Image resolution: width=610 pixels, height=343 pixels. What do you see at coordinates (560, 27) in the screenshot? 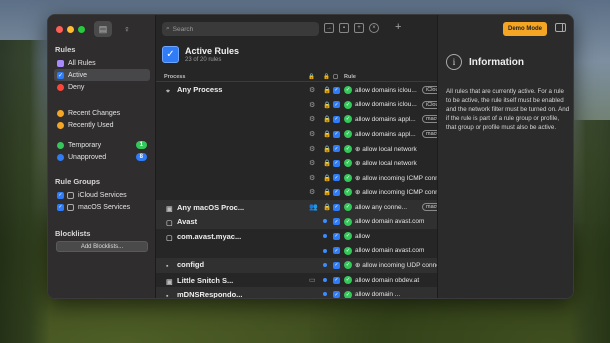
I see `inspector-toggle-icon` at bounding box center [560, 27].